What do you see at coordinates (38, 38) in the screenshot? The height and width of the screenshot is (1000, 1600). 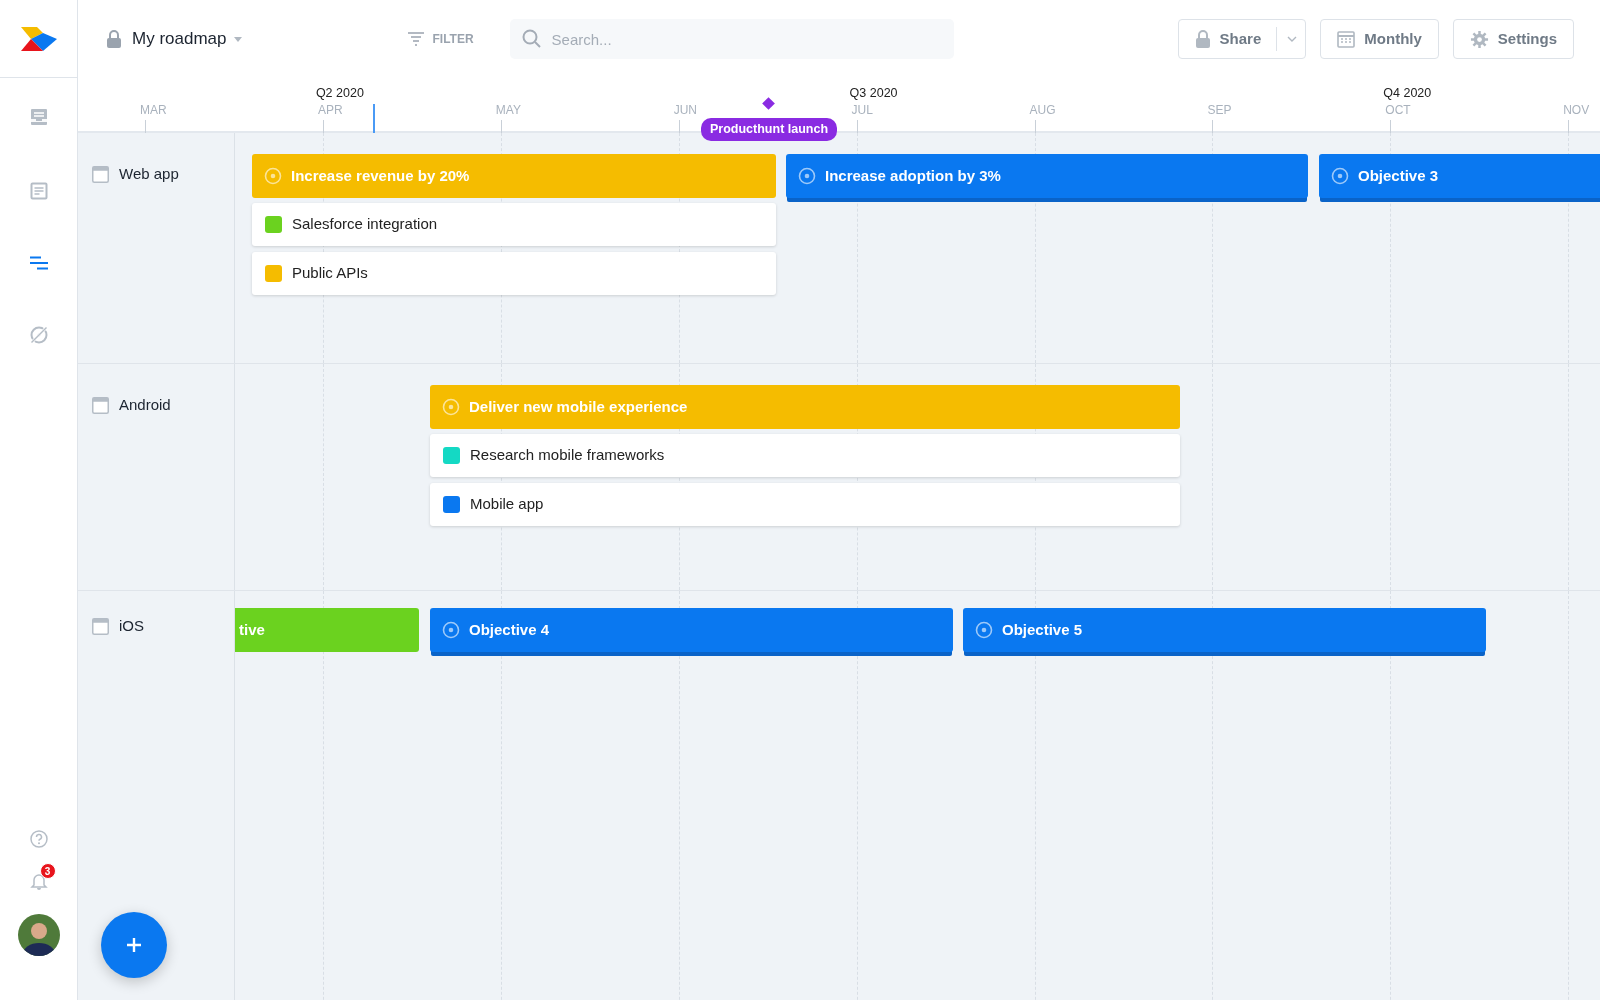 I see `logo-icon` at bounding box center [38, 38].